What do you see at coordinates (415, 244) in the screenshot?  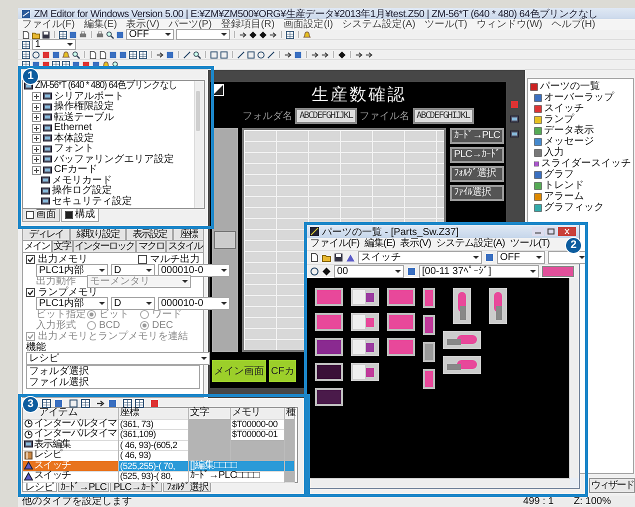 I see `menu-item: 表示(V)` at bounding box center [415, 244].